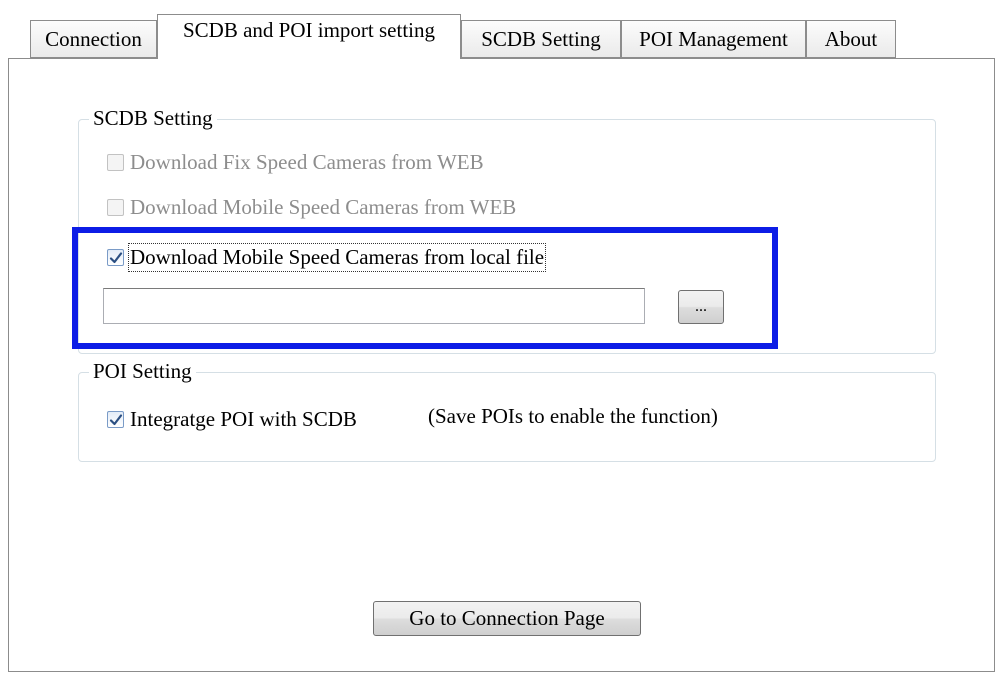 The height and width of the screenshot is (681, 1005). I want to click on download-mobile-local-checkbox, so click(115, 257).